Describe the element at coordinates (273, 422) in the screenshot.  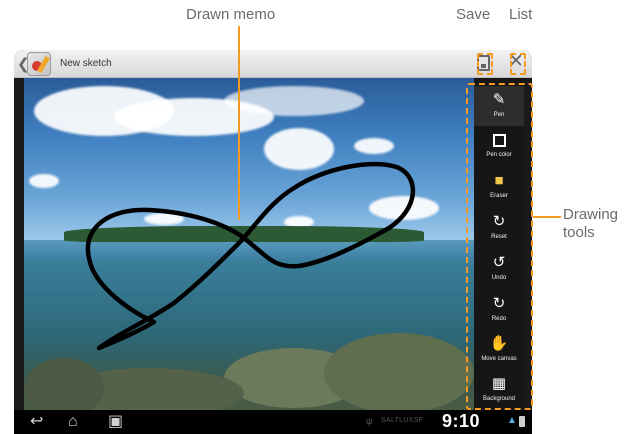
I see `system-nav-bar: ↩ ⌂ ▣ ψ SALTLUXSF 9:10 ▲` at that location.